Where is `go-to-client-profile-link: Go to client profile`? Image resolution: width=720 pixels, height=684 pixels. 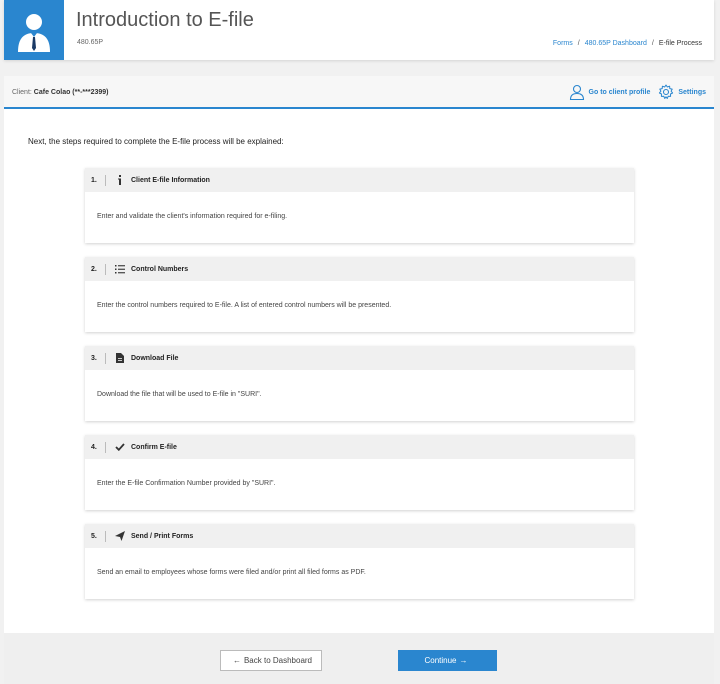
go-to-client-profile-link: Go to client profile is located at coordinates (610, 92).